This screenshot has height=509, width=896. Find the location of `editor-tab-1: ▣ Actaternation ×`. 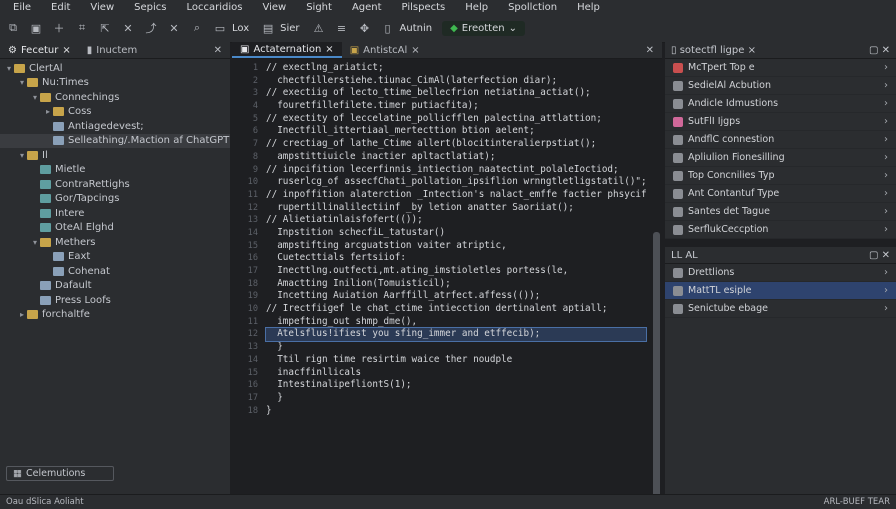

editor-tab-1: ▣ Actaternation × is located at coordinates (287, 50).